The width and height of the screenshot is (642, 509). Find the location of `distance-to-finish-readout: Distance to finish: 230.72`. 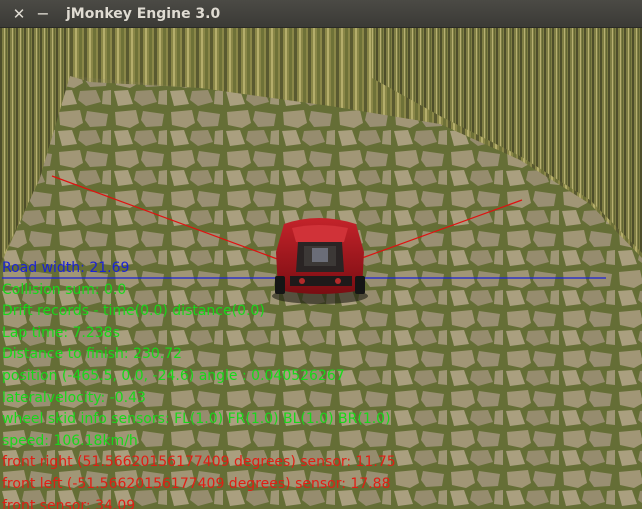

distance-to-finish-readout: Distance to finish: 230.72 is located at coordinates (92, 354).